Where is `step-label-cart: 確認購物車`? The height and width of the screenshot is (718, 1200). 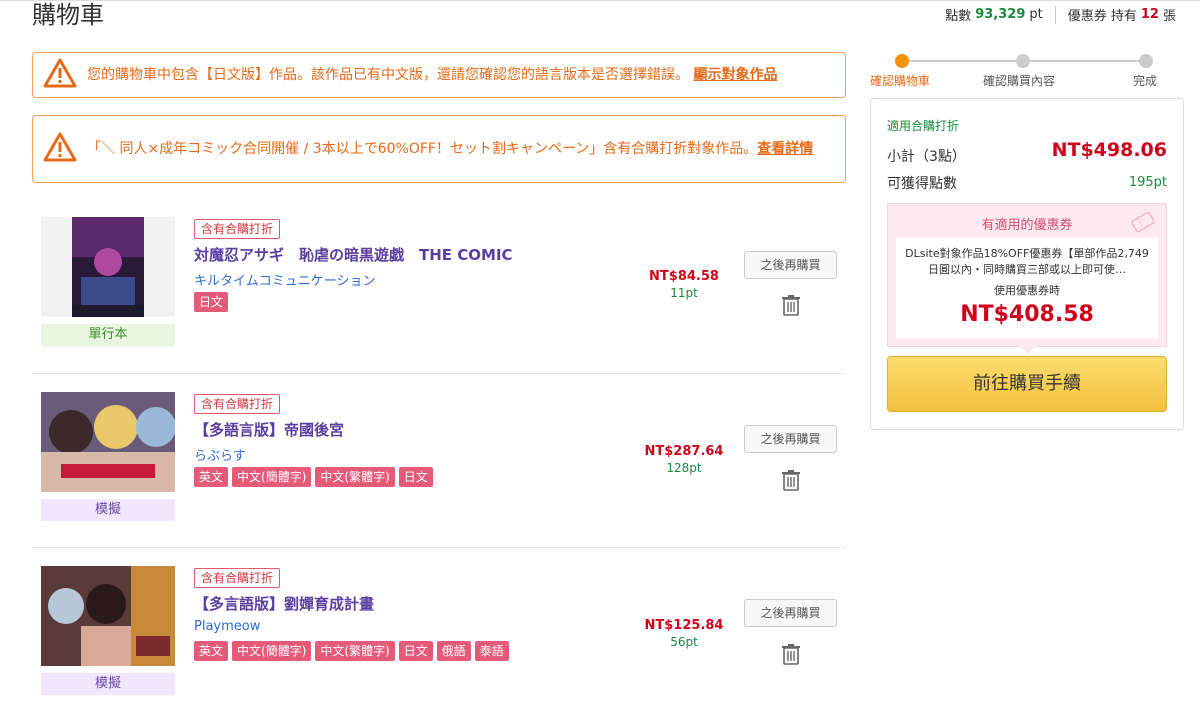 step-label-cart: 確認購物車 is located at coordinates (900, 81).